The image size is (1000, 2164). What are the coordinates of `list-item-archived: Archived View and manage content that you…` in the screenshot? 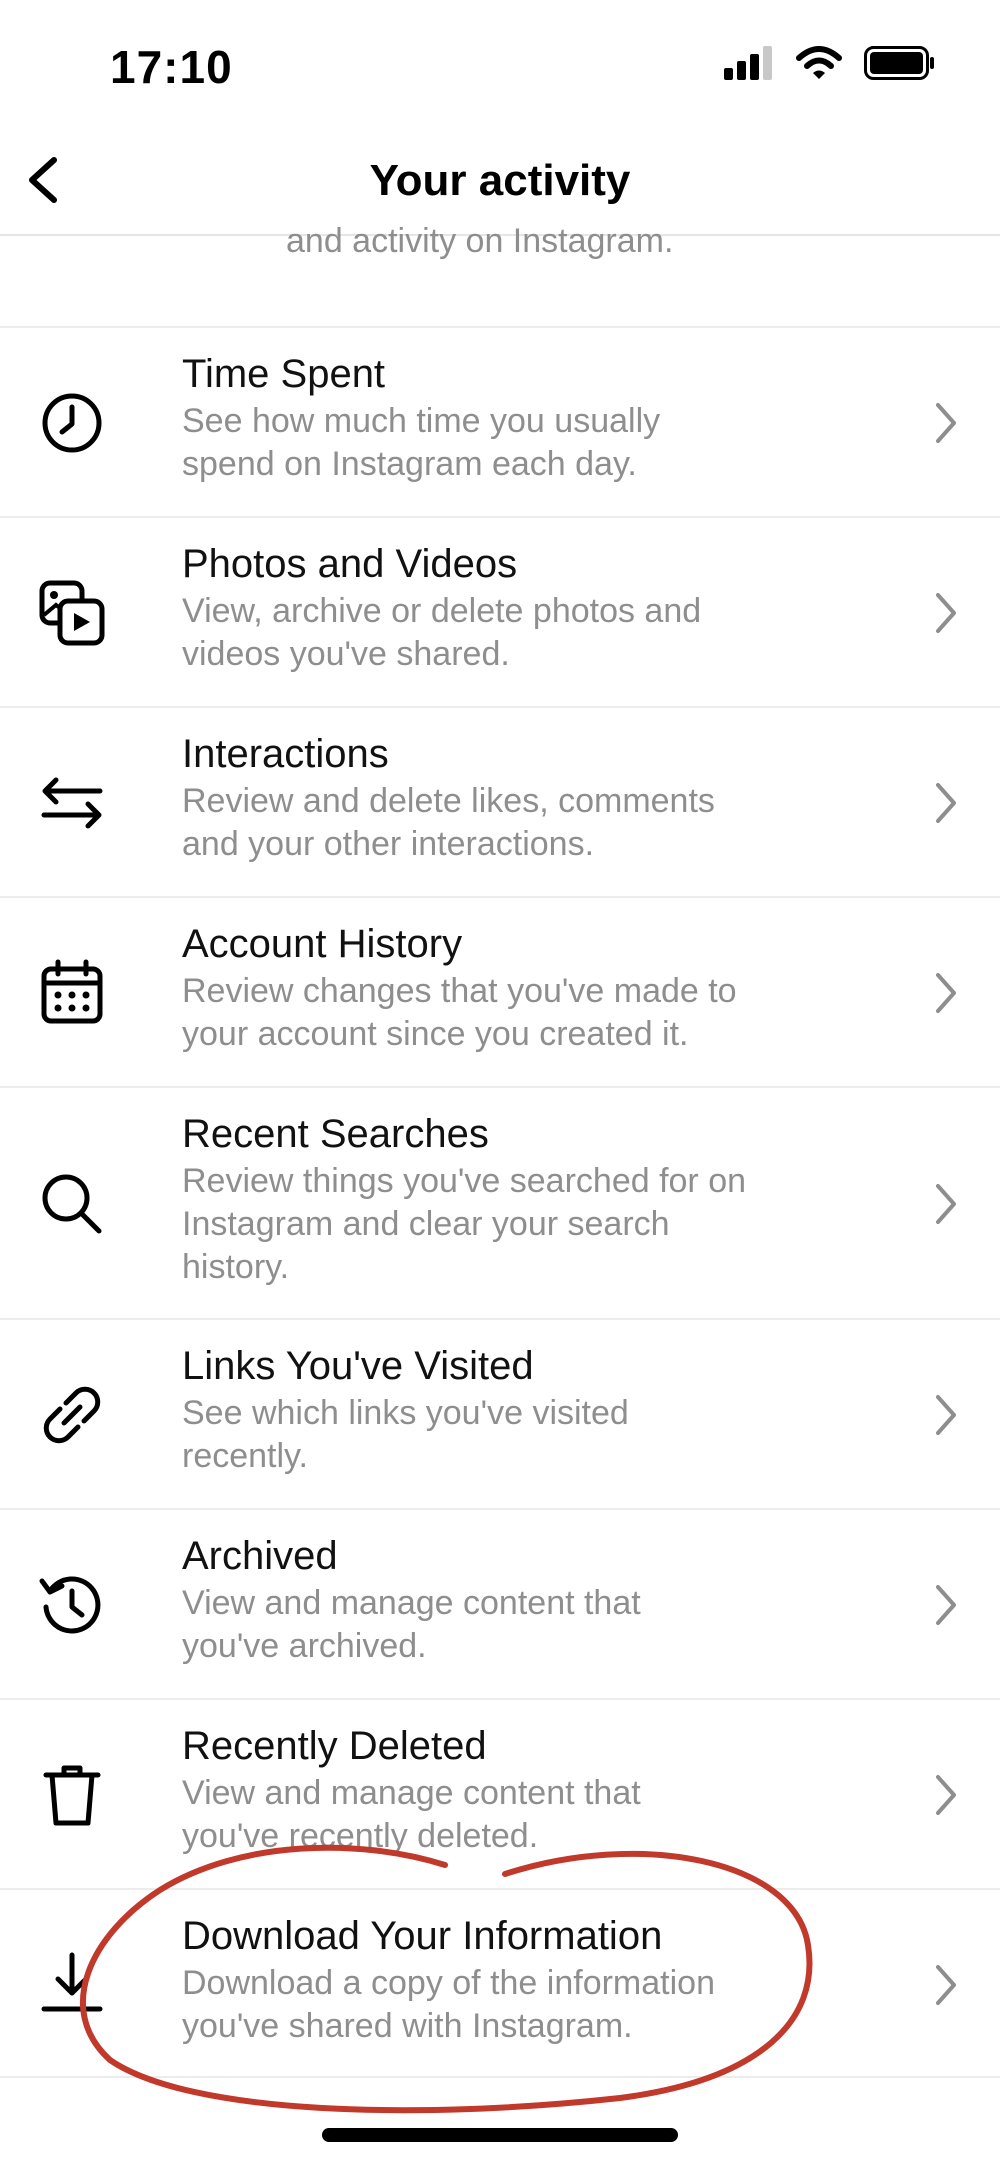 It's located at (500, 1603).